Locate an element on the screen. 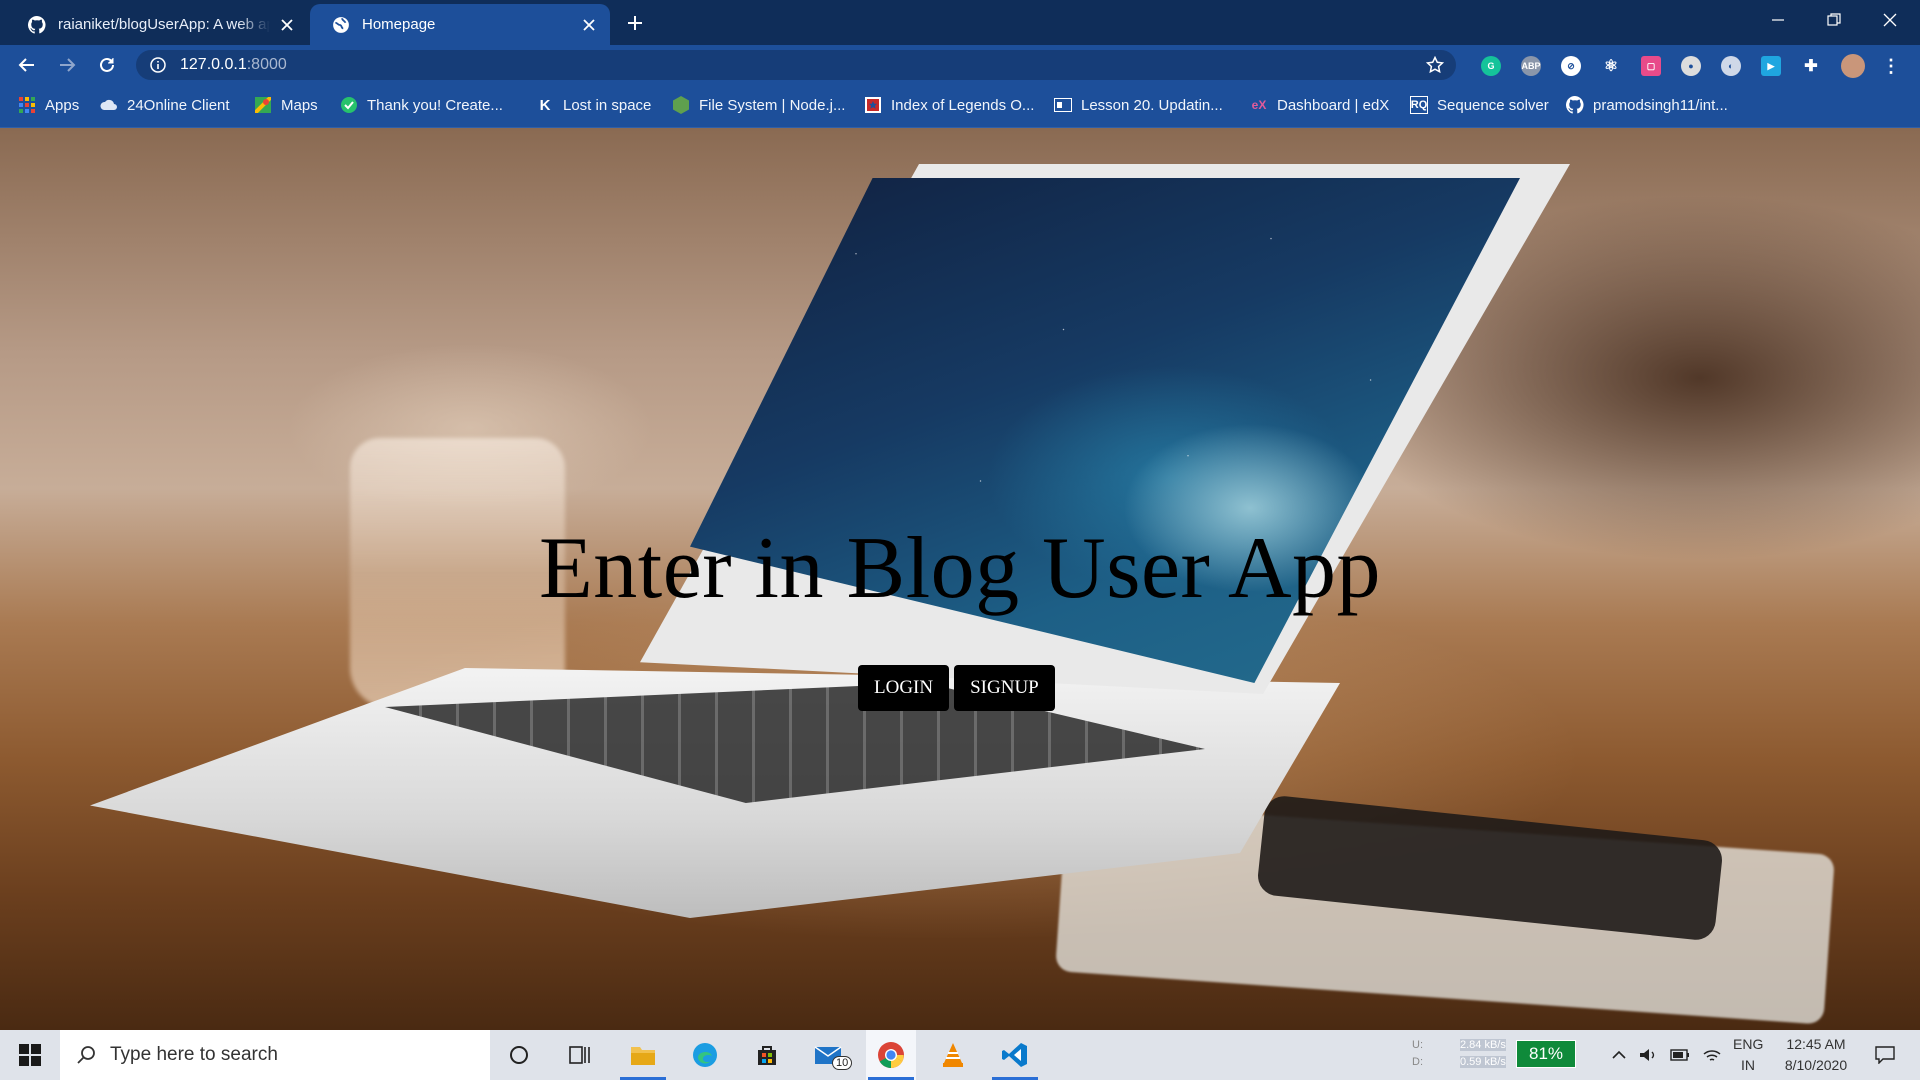  bookmark-sequence-solver: RQ Sequence solver is located at coordinates (1479, 105).